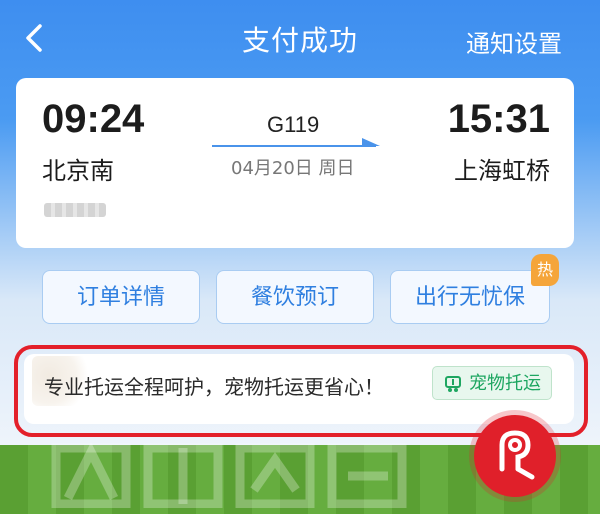 This screenshot has height=514, width=600. What do you see at coordinates (514, 41) in the screenshot?
I see `notification-settings-link: 通知设置` at bounding box center [514, 41].